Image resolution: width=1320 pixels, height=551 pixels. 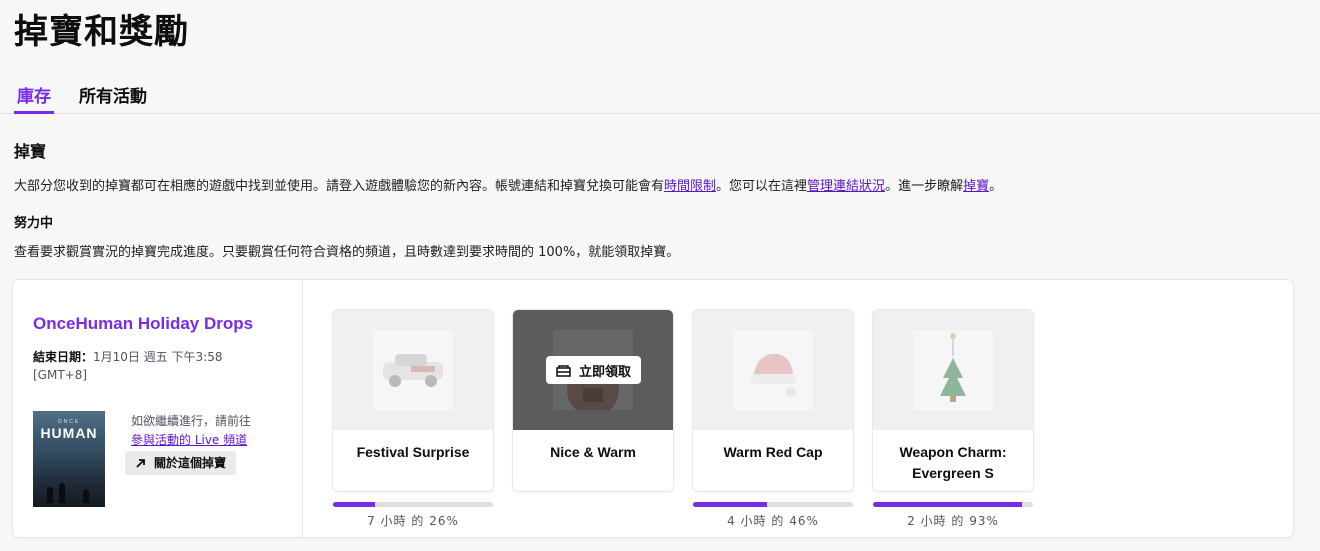 I want to click on tree-charm-image, so click(x=953, y=370).